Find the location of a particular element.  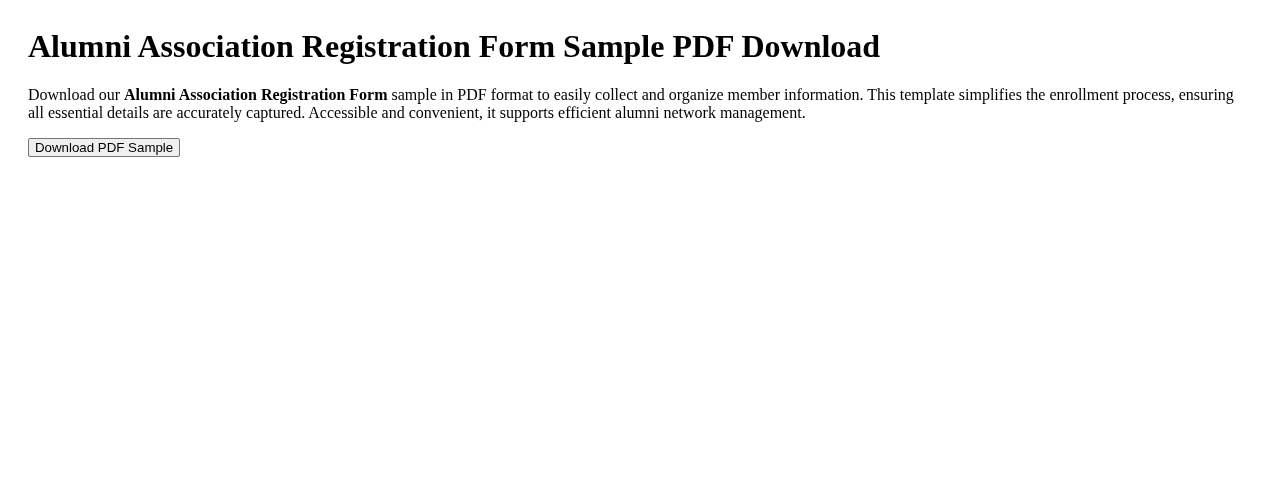

description-text: Download our Alumni Association Registration Form sample in PDF format to easily collect and organize member information. This template simplifies the enrollment process, ensuring all essential details are accurately captured. Accessible and convenient, it supports efficient alumni network management. is located at coordinates (631, 104).